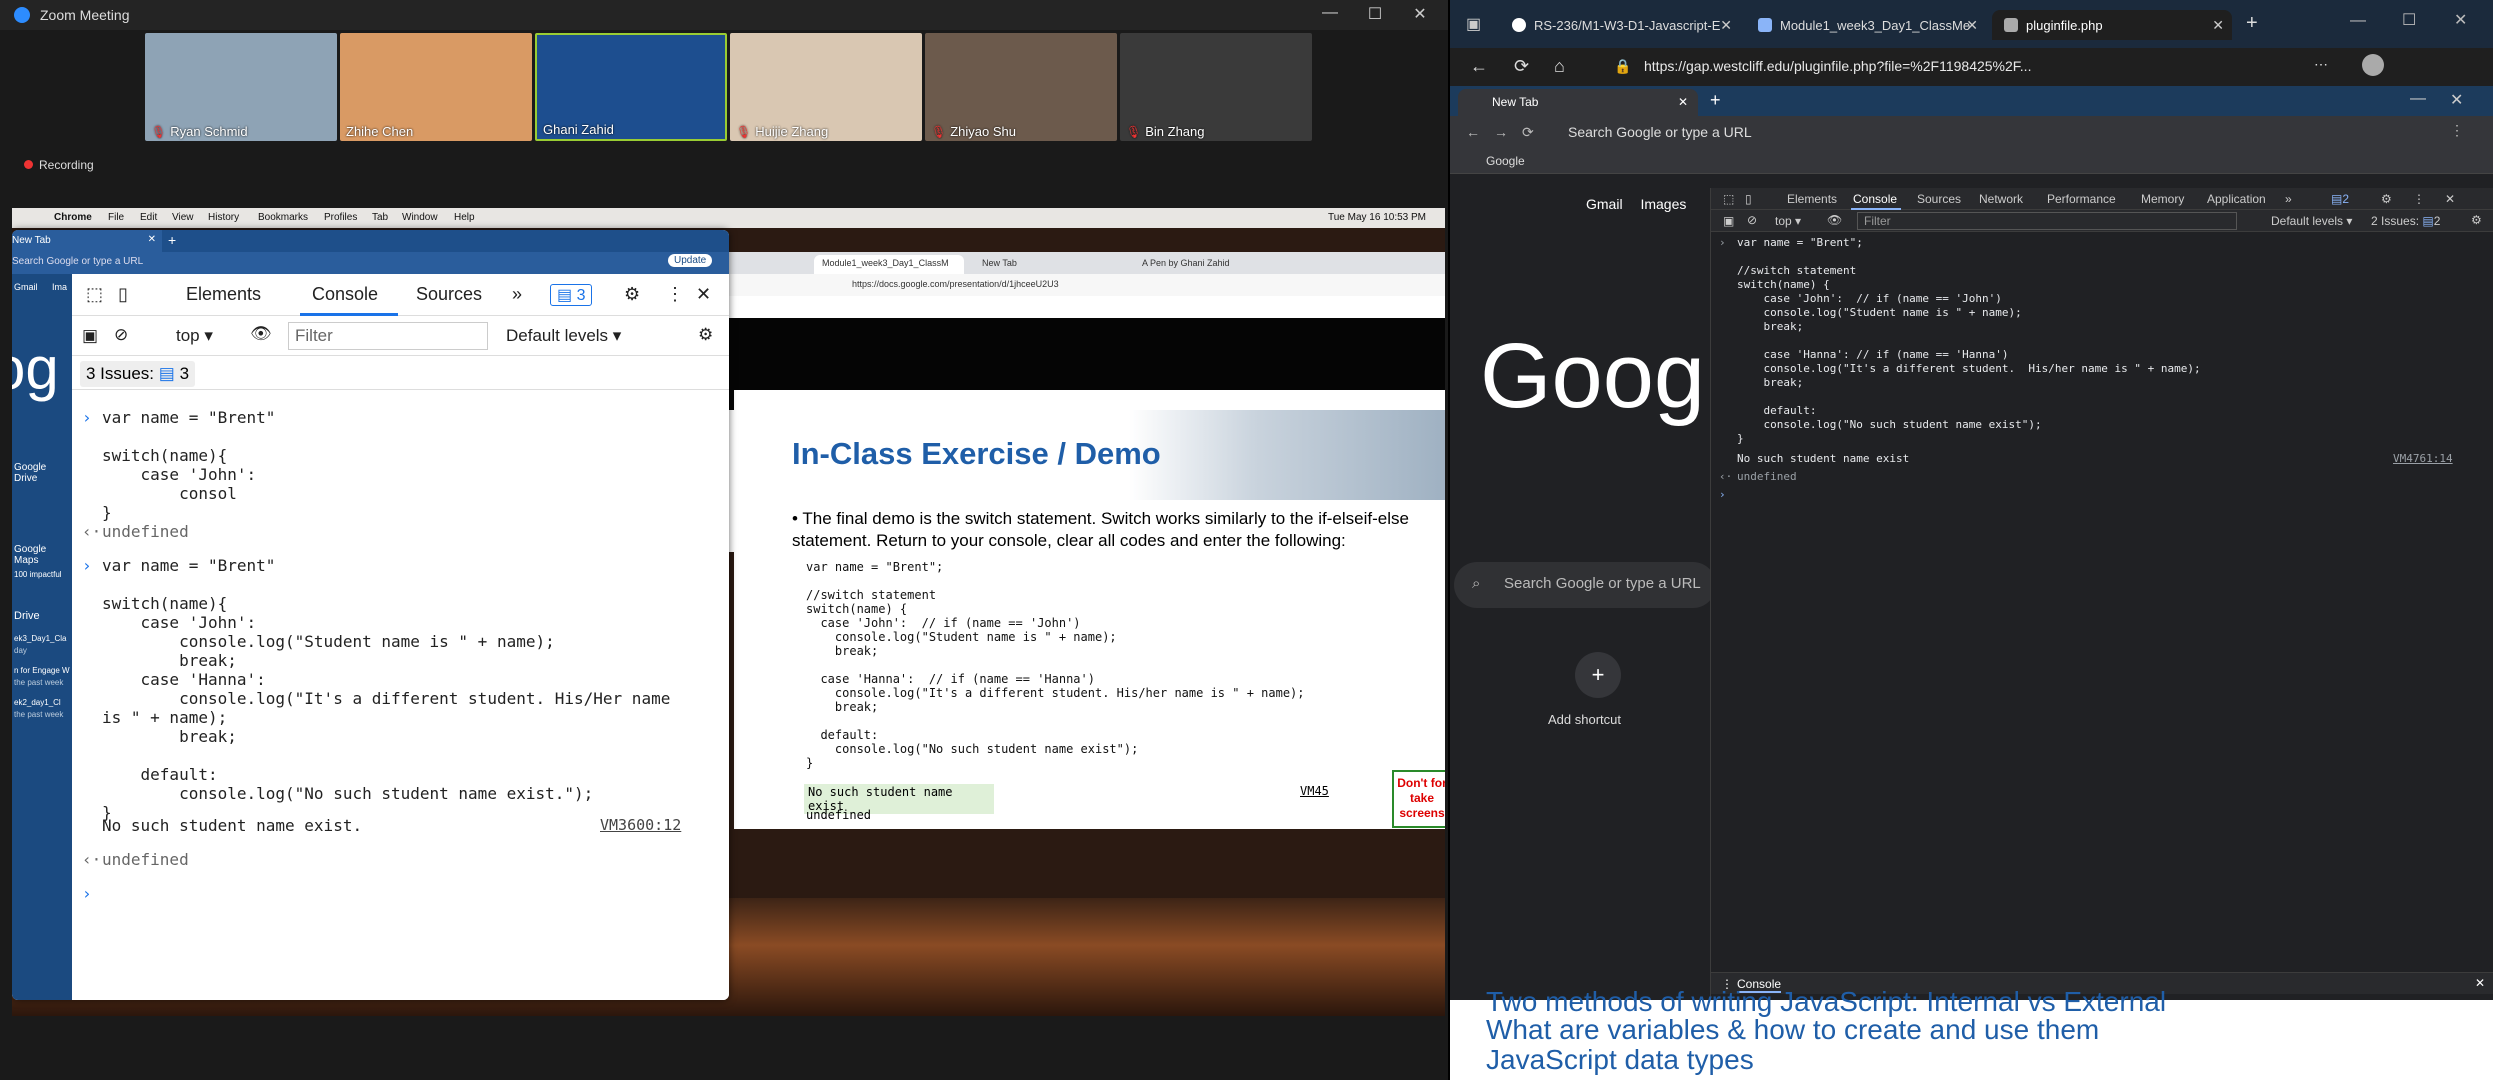 The image size is (2493, 1080). I want to click on participant-tile: 🎙 Zhiyao Shu, so click(1021, 87).